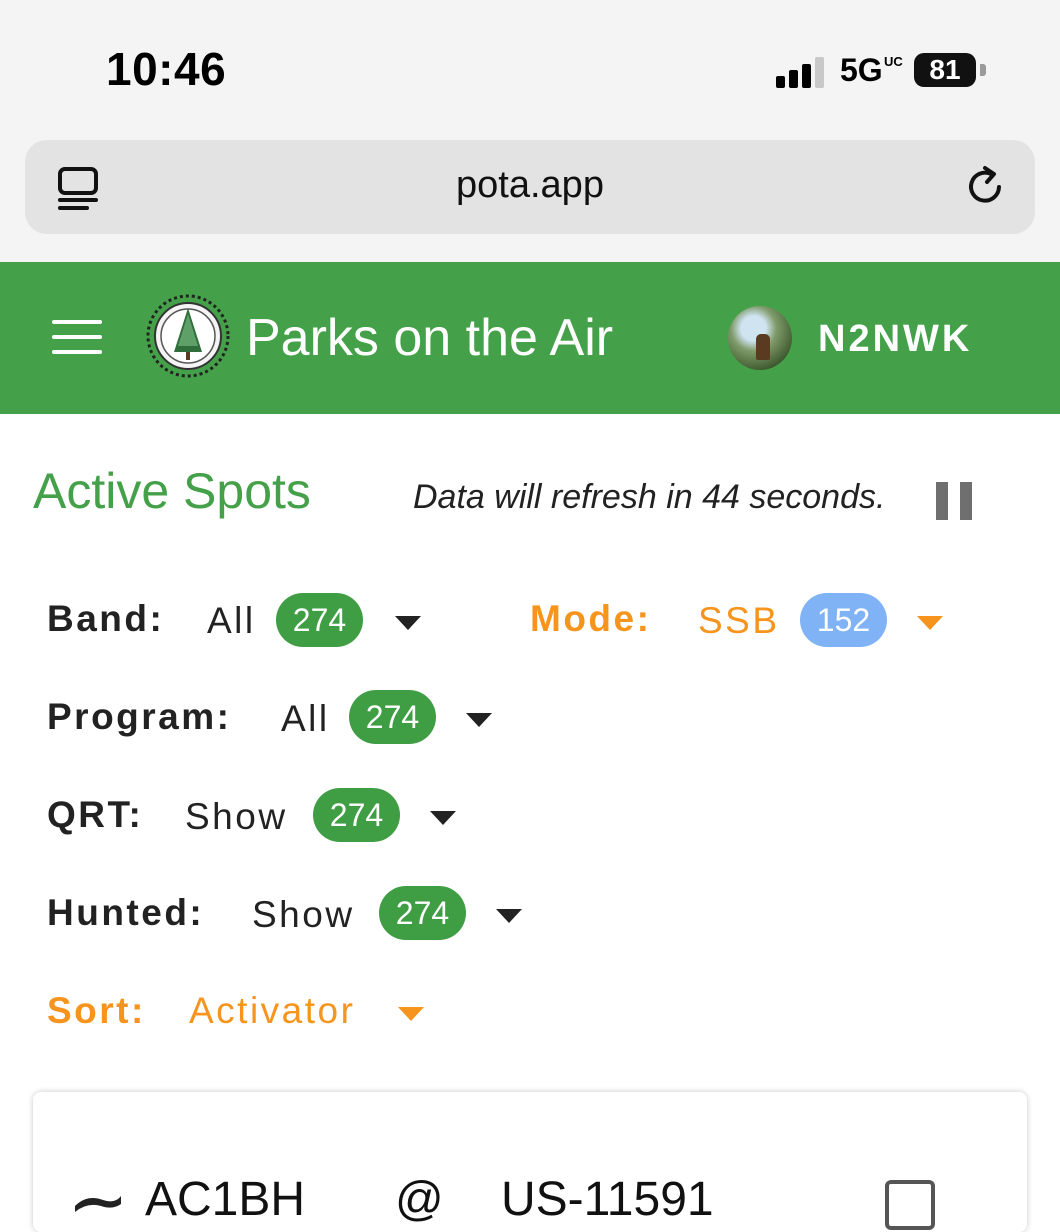 The image size is (1060, 1232). What do you see at coordinates (945, 70) in the screenshot?
I see `battery-icon: 81` at bounding box center [945, 70].